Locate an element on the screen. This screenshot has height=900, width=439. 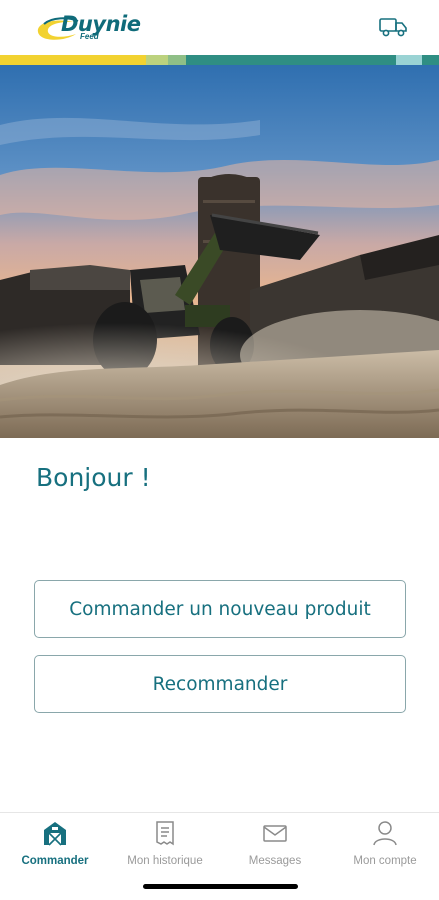
user-icon is located at coordinates (385, 833).